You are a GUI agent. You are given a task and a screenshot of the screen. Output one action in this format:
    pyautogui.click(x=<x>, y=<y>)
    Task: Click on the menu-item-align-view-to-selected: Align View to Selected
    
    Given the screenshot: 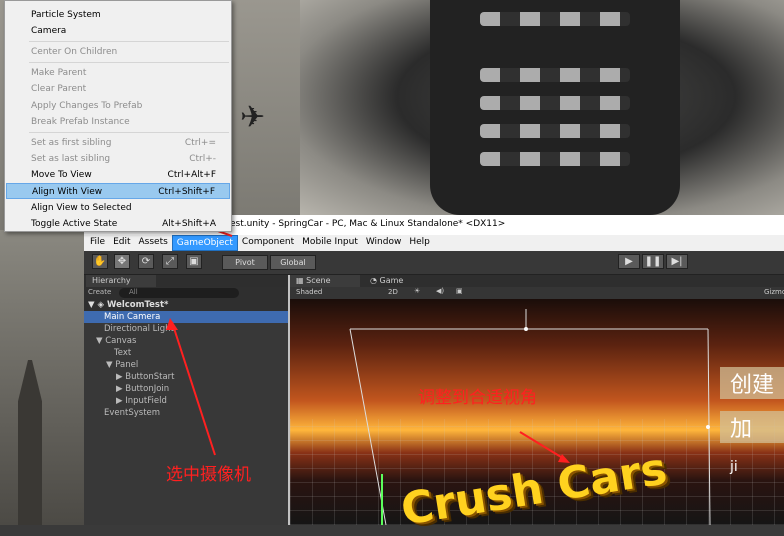 What is the action you would take?
    pyautogui.click(x=118, y=208)
    